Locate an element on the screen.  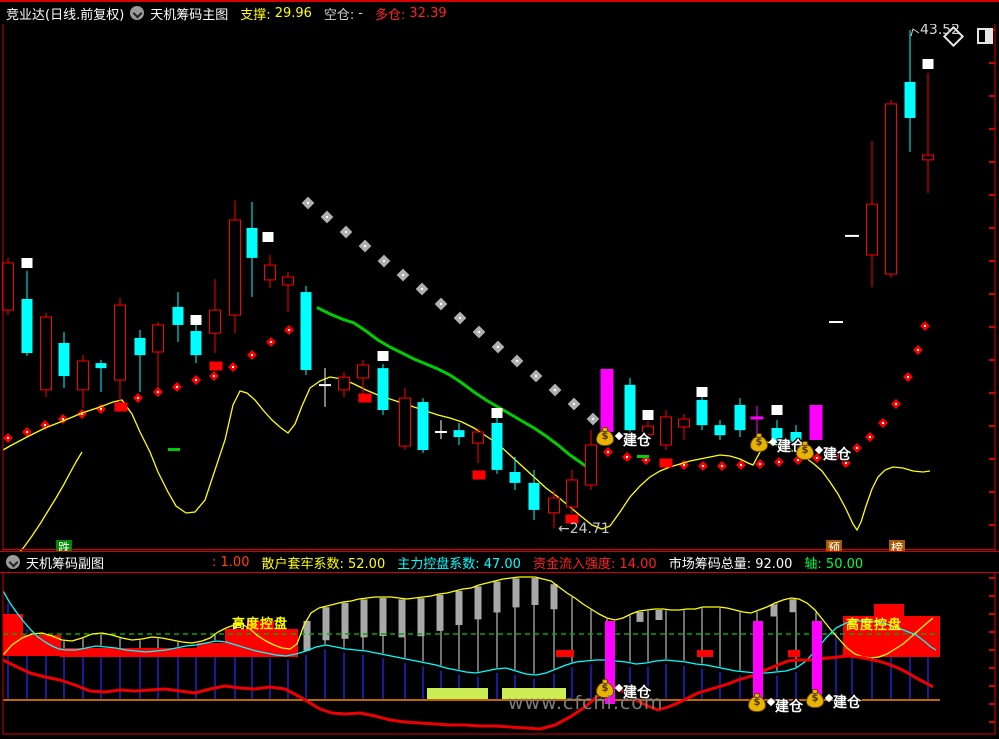
chip-dots-gray is located at coordinates (450, 311).